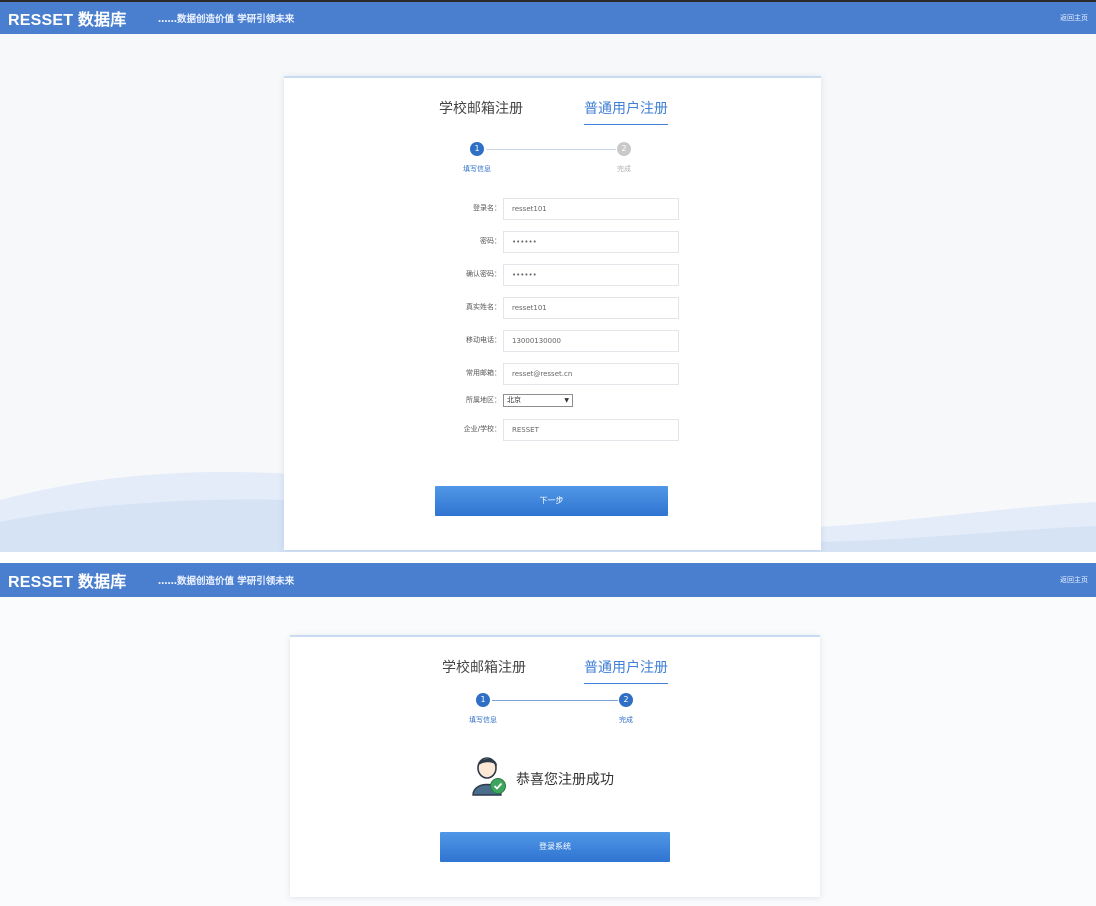 This screenshot has width=1096, height=906. What do you see at coordinates (565, 780) in the screenshot?
I see `success-text: 恭喜您注册成功` at bounding box center [565, 780].